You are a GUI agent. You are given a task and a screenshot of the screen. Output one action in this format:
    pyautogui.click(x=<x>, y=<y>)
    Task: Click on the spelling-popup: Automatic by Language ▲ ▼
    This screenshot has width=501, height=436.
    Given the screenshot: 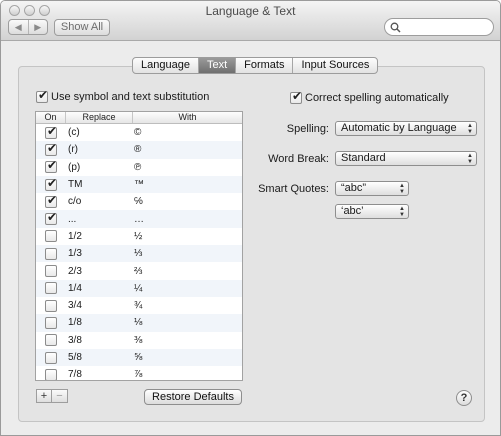 What is the action you would take?
    pyautogui.click(x=406, y=128)
    